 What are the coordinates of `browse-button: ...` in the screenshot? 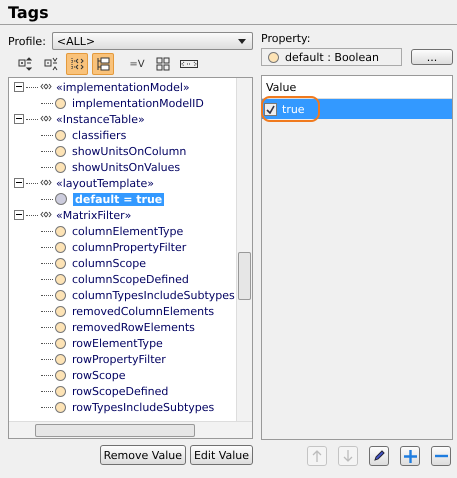 It's located at (432, 57).